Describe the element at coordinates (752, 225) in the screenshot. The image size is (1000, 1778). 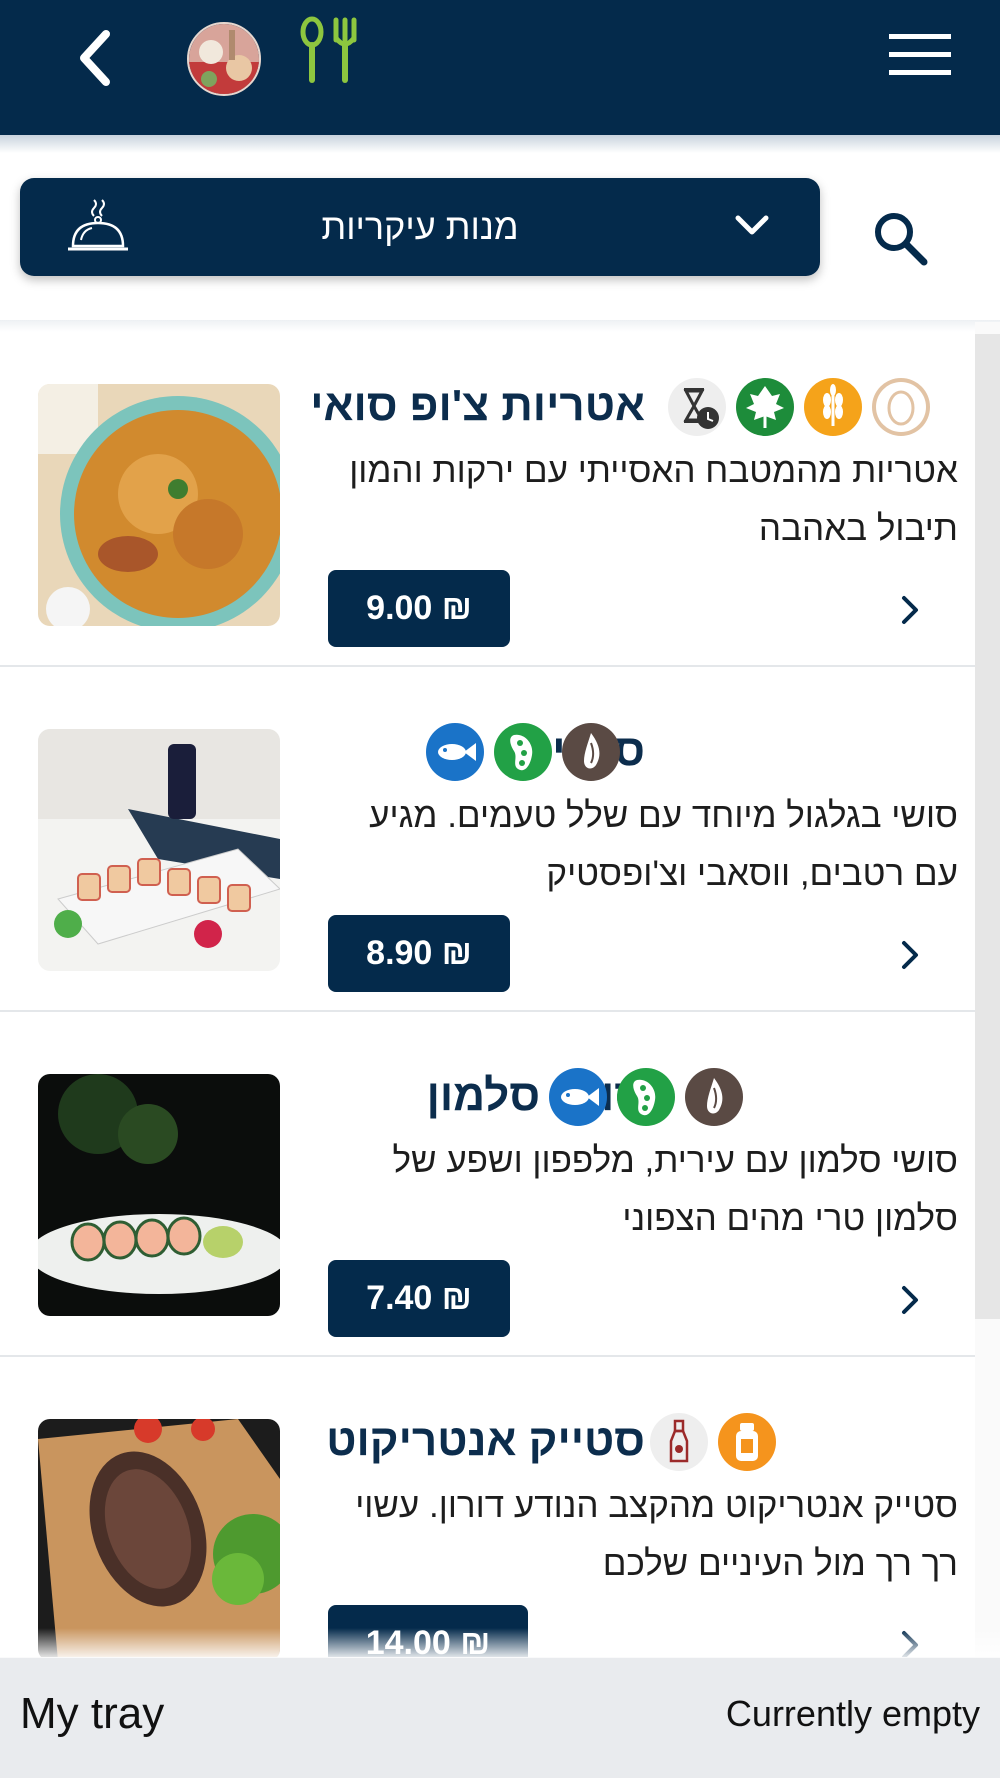
I see `chevron-down-icon` at that location.